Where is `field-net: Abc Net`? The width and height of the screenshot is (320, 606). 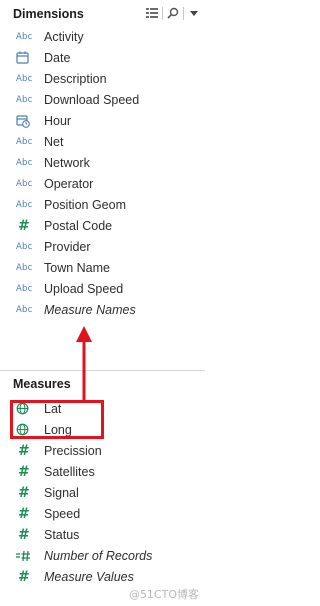
field-net: Abc Net is located at coordinates (102, 141).